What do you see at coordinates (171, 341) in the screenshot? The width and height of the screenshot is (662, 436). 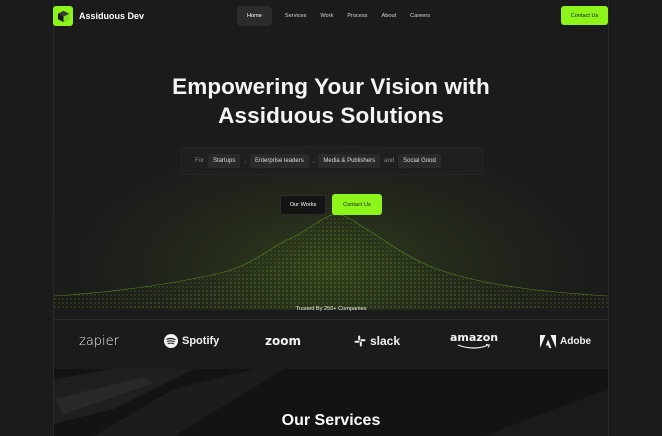 I see `spotify-icon` at bounding box center [171, 341].